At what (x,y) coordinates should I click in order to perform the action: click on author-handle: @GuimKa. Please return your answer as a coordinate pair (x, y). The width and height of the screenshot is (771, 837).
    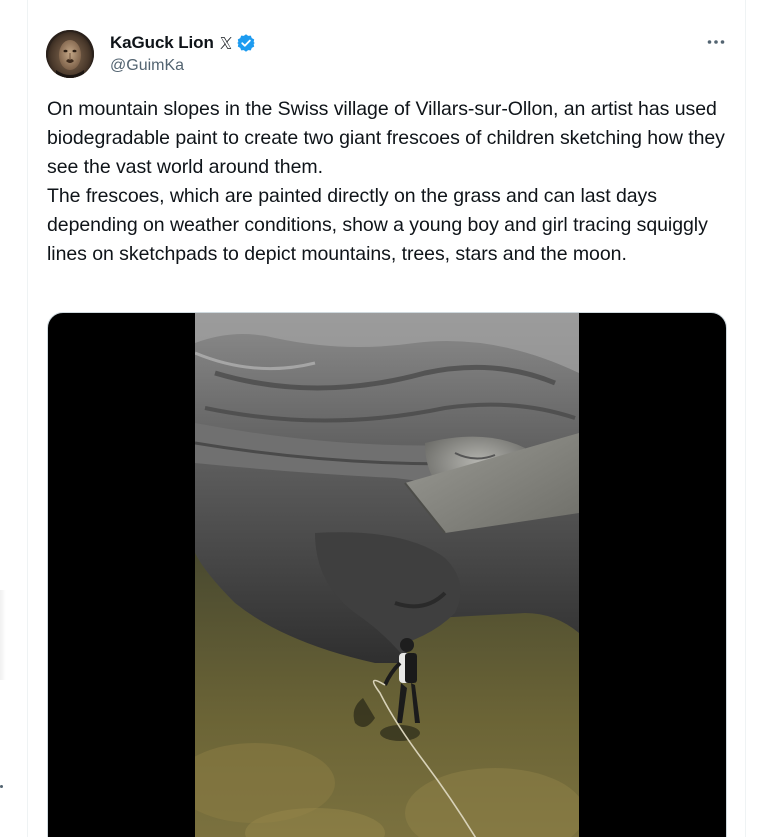
    Looking at the image, I should click on (147, 66).